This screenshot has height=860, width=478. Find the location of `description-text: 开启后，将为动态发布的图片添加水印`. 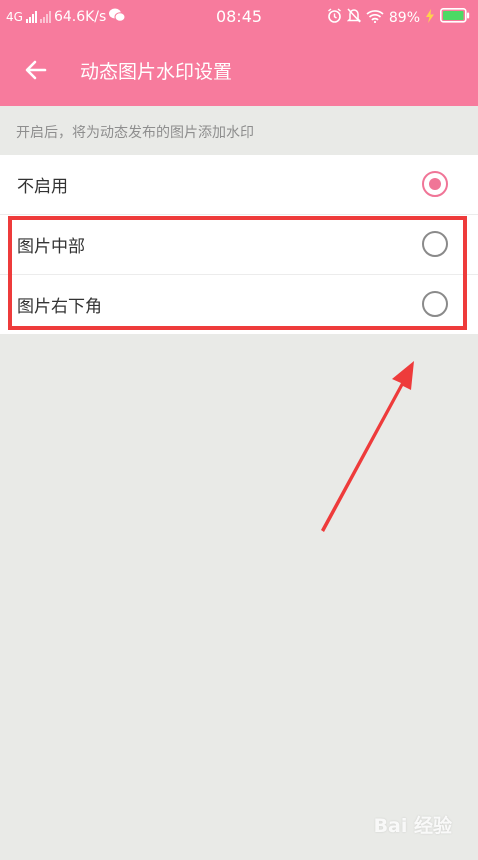

description-text: 开启后，将为动态发布的图片添加水印 is located at coordinates (135, 133).